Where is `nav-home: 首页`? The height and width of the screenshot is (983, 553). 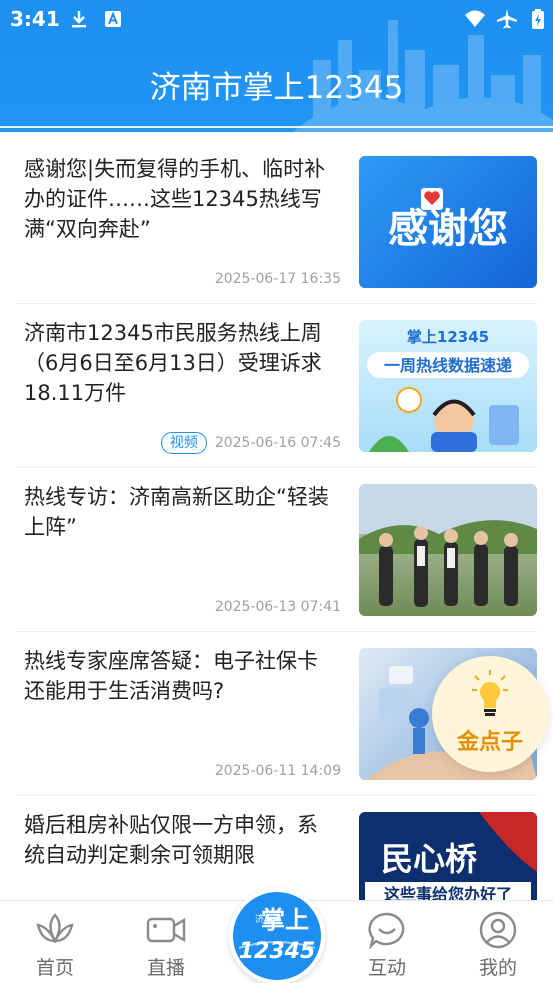 nav-home: 首页 is located at coordinates (55, 942).